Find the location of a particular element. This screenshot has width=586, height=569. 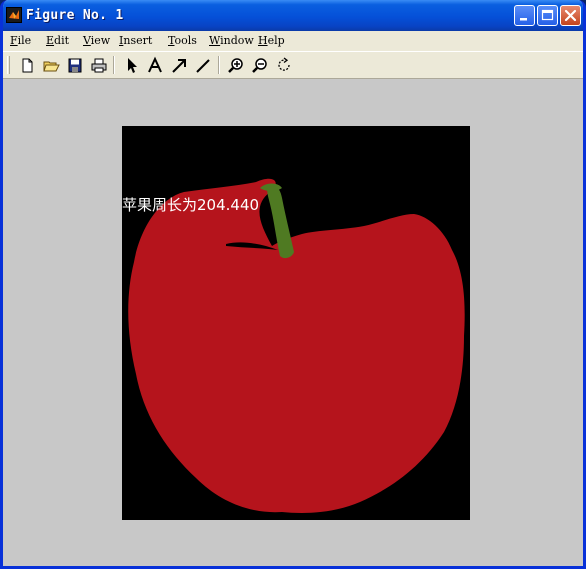

minimize-button is located at coordinates (524, 15).